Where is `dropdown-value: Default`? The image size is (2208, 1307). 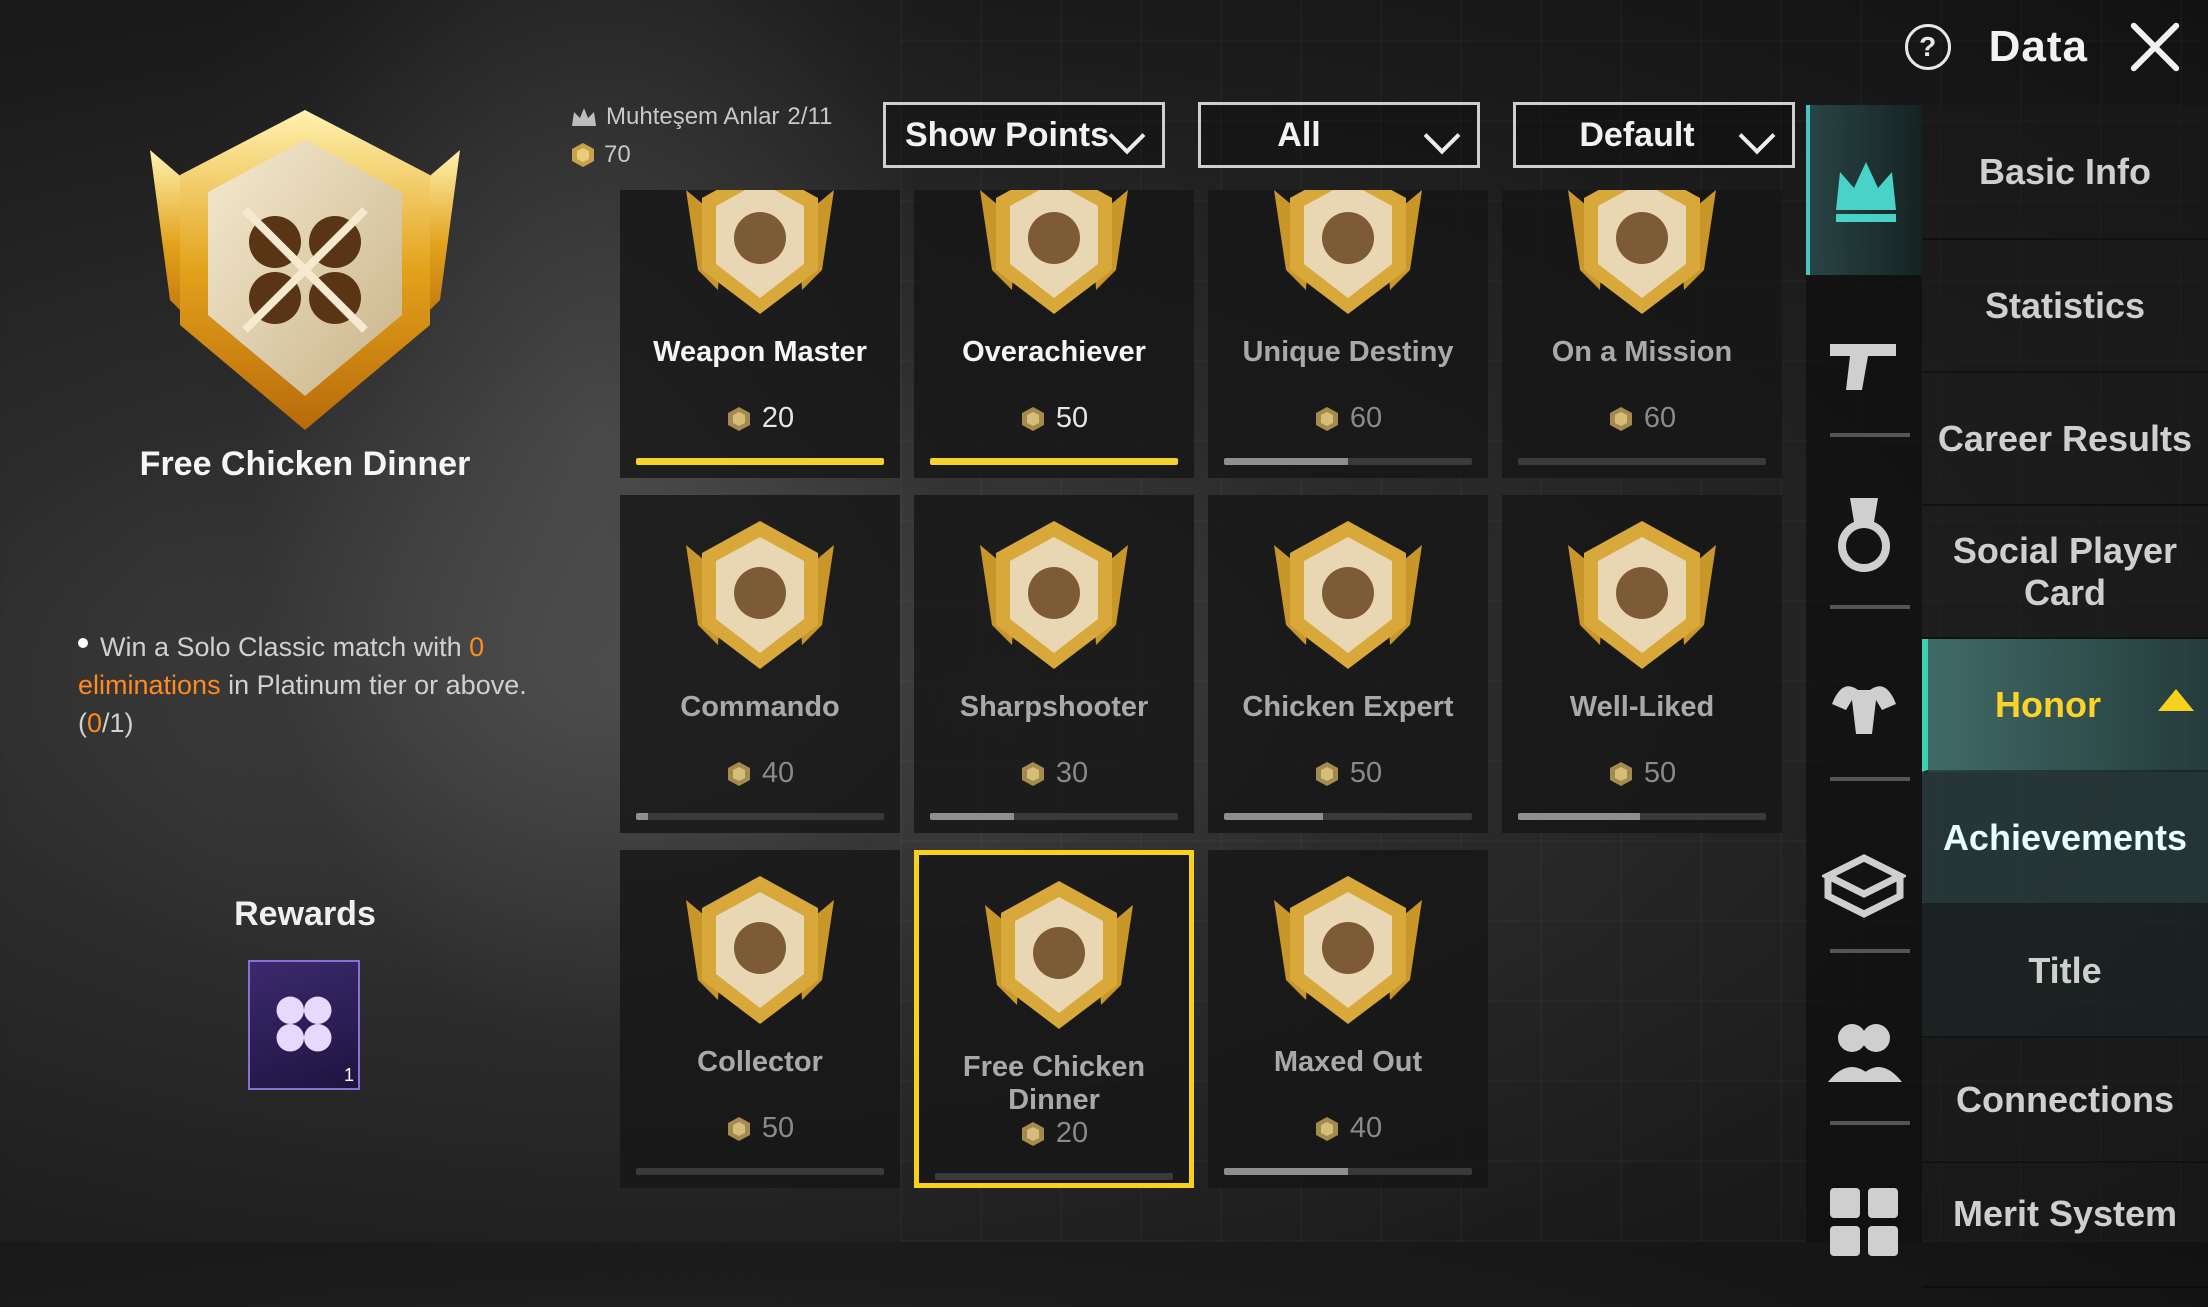 dropdown-value: Default is located at coordinates (1637, 134).